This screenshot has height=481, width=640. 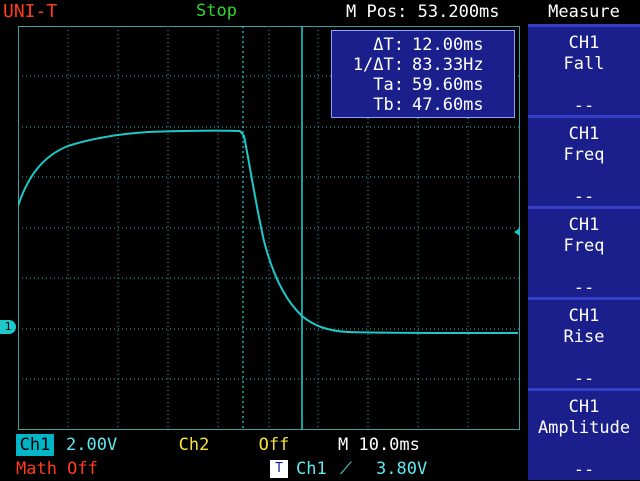 I want to click on ch1-volts-per-div: 2.00V, so click(x=112, y=445).